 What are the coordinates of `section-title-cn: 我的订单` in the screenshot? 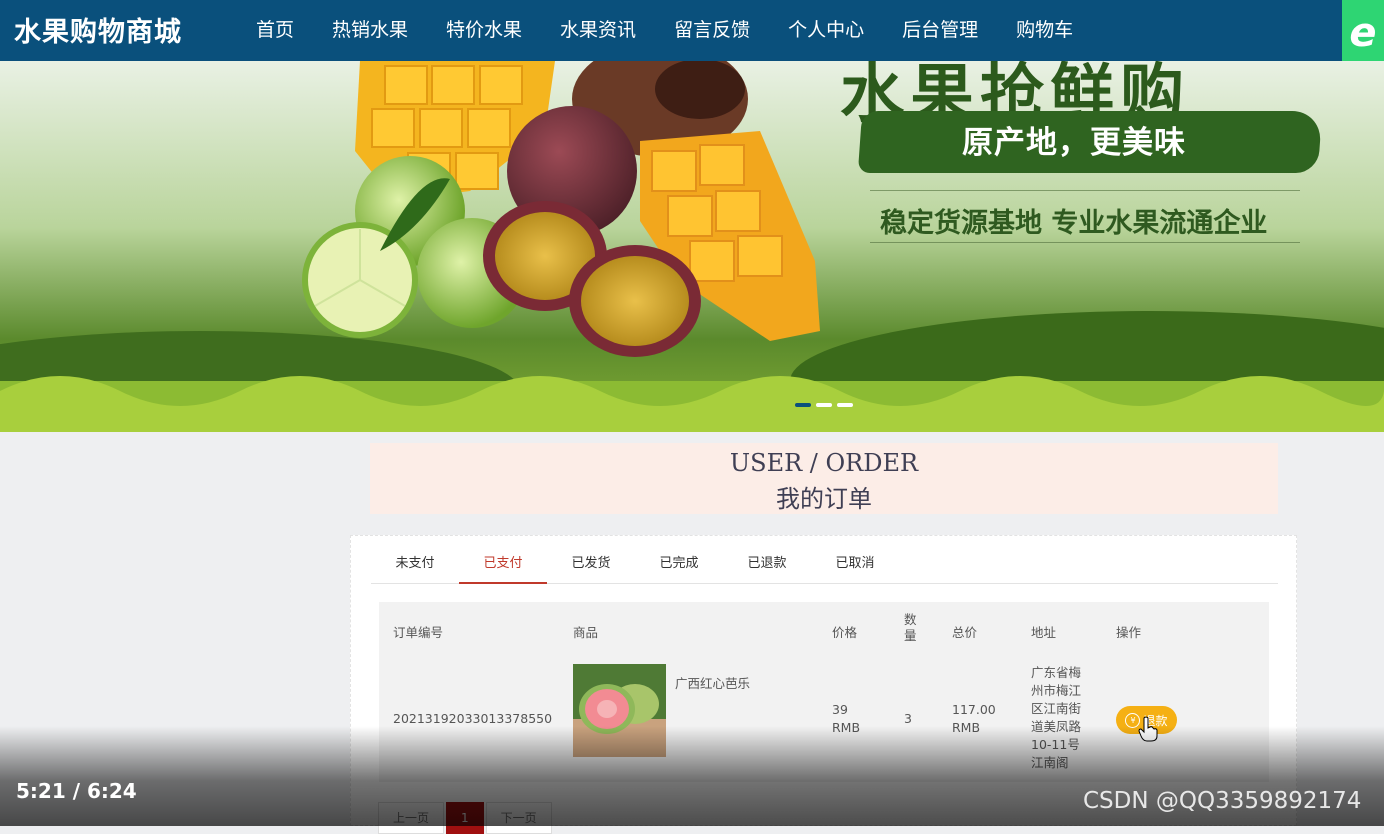 It's located at (824, 499).